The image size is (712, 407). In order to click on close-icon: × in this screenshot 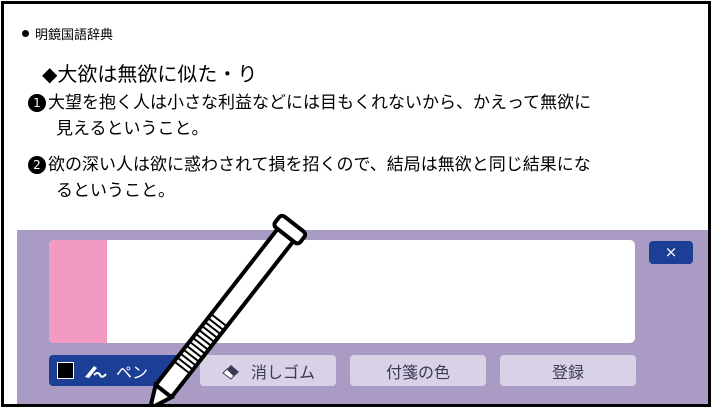, I will do `click(671, 252)`.